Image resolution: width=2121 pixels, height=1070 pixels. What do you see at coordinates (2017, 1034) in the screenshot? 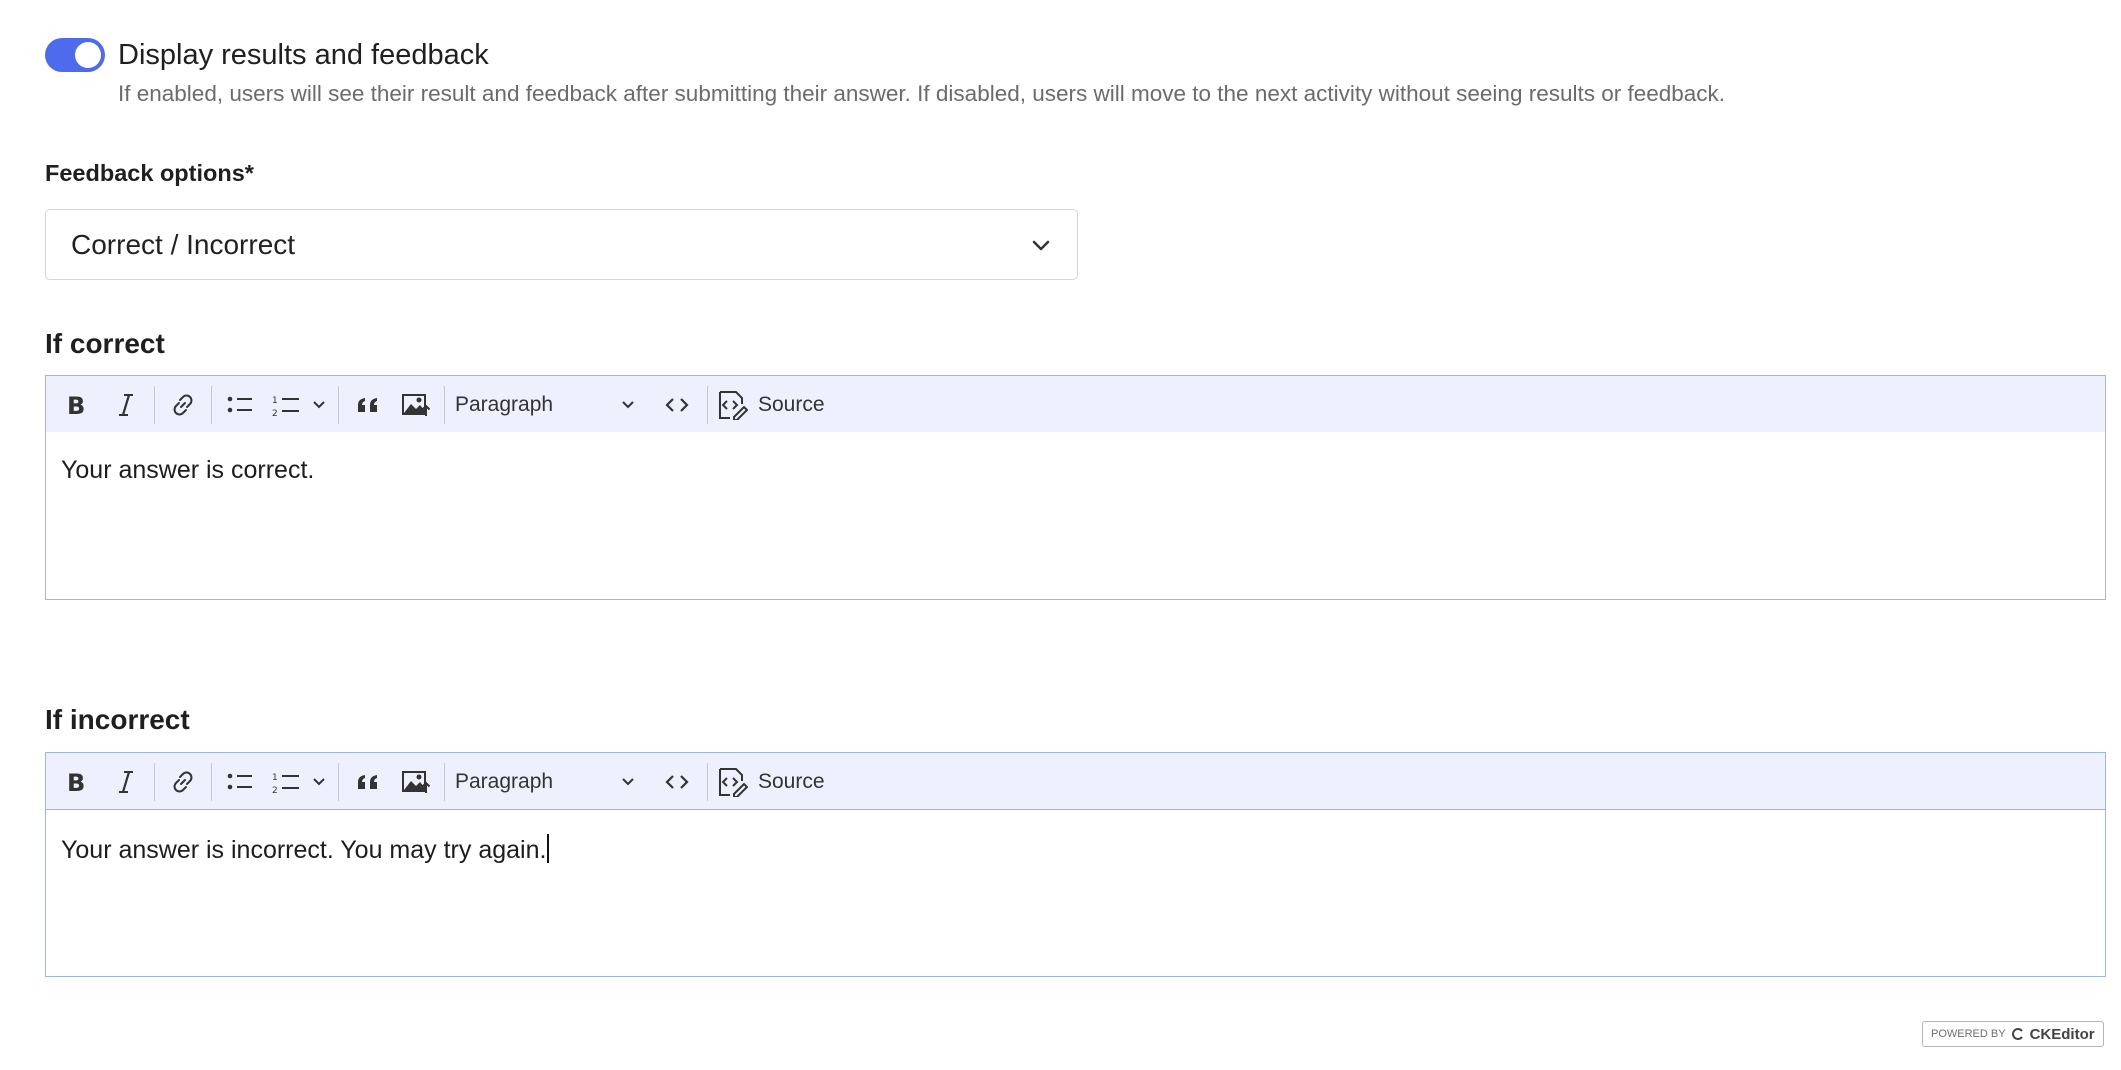
I see `ckeditor-logo-icon` at bounding box center [2017, 1034].